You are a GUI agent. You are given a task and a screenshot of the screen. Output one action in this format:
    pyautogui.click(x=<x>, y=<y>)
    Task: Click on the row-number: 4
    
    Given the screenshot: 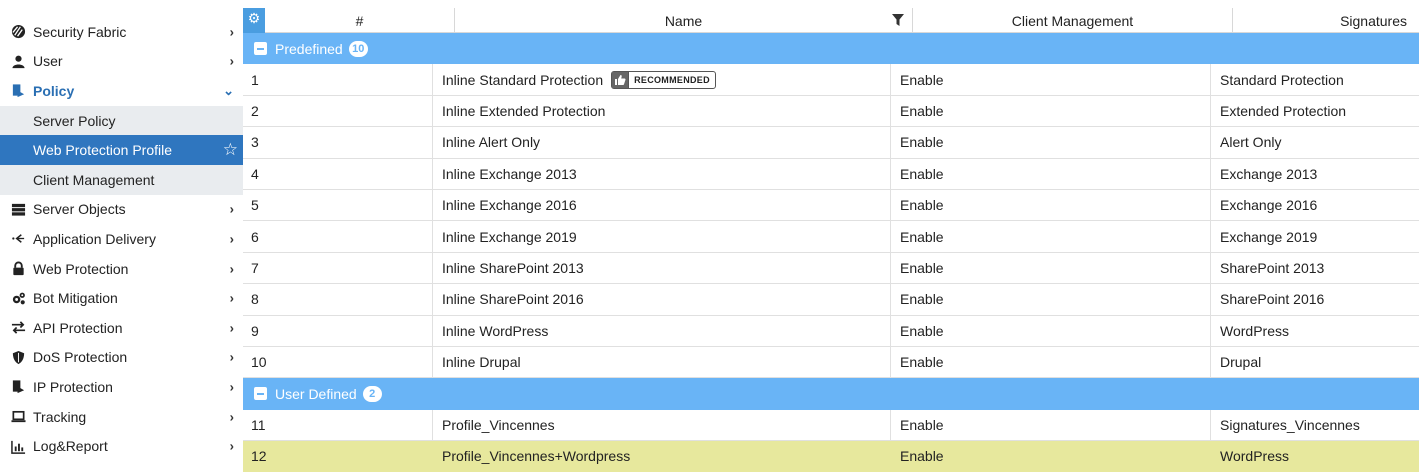 What is the action you would take?
    pyautogui.click(x=338, y=173)
    